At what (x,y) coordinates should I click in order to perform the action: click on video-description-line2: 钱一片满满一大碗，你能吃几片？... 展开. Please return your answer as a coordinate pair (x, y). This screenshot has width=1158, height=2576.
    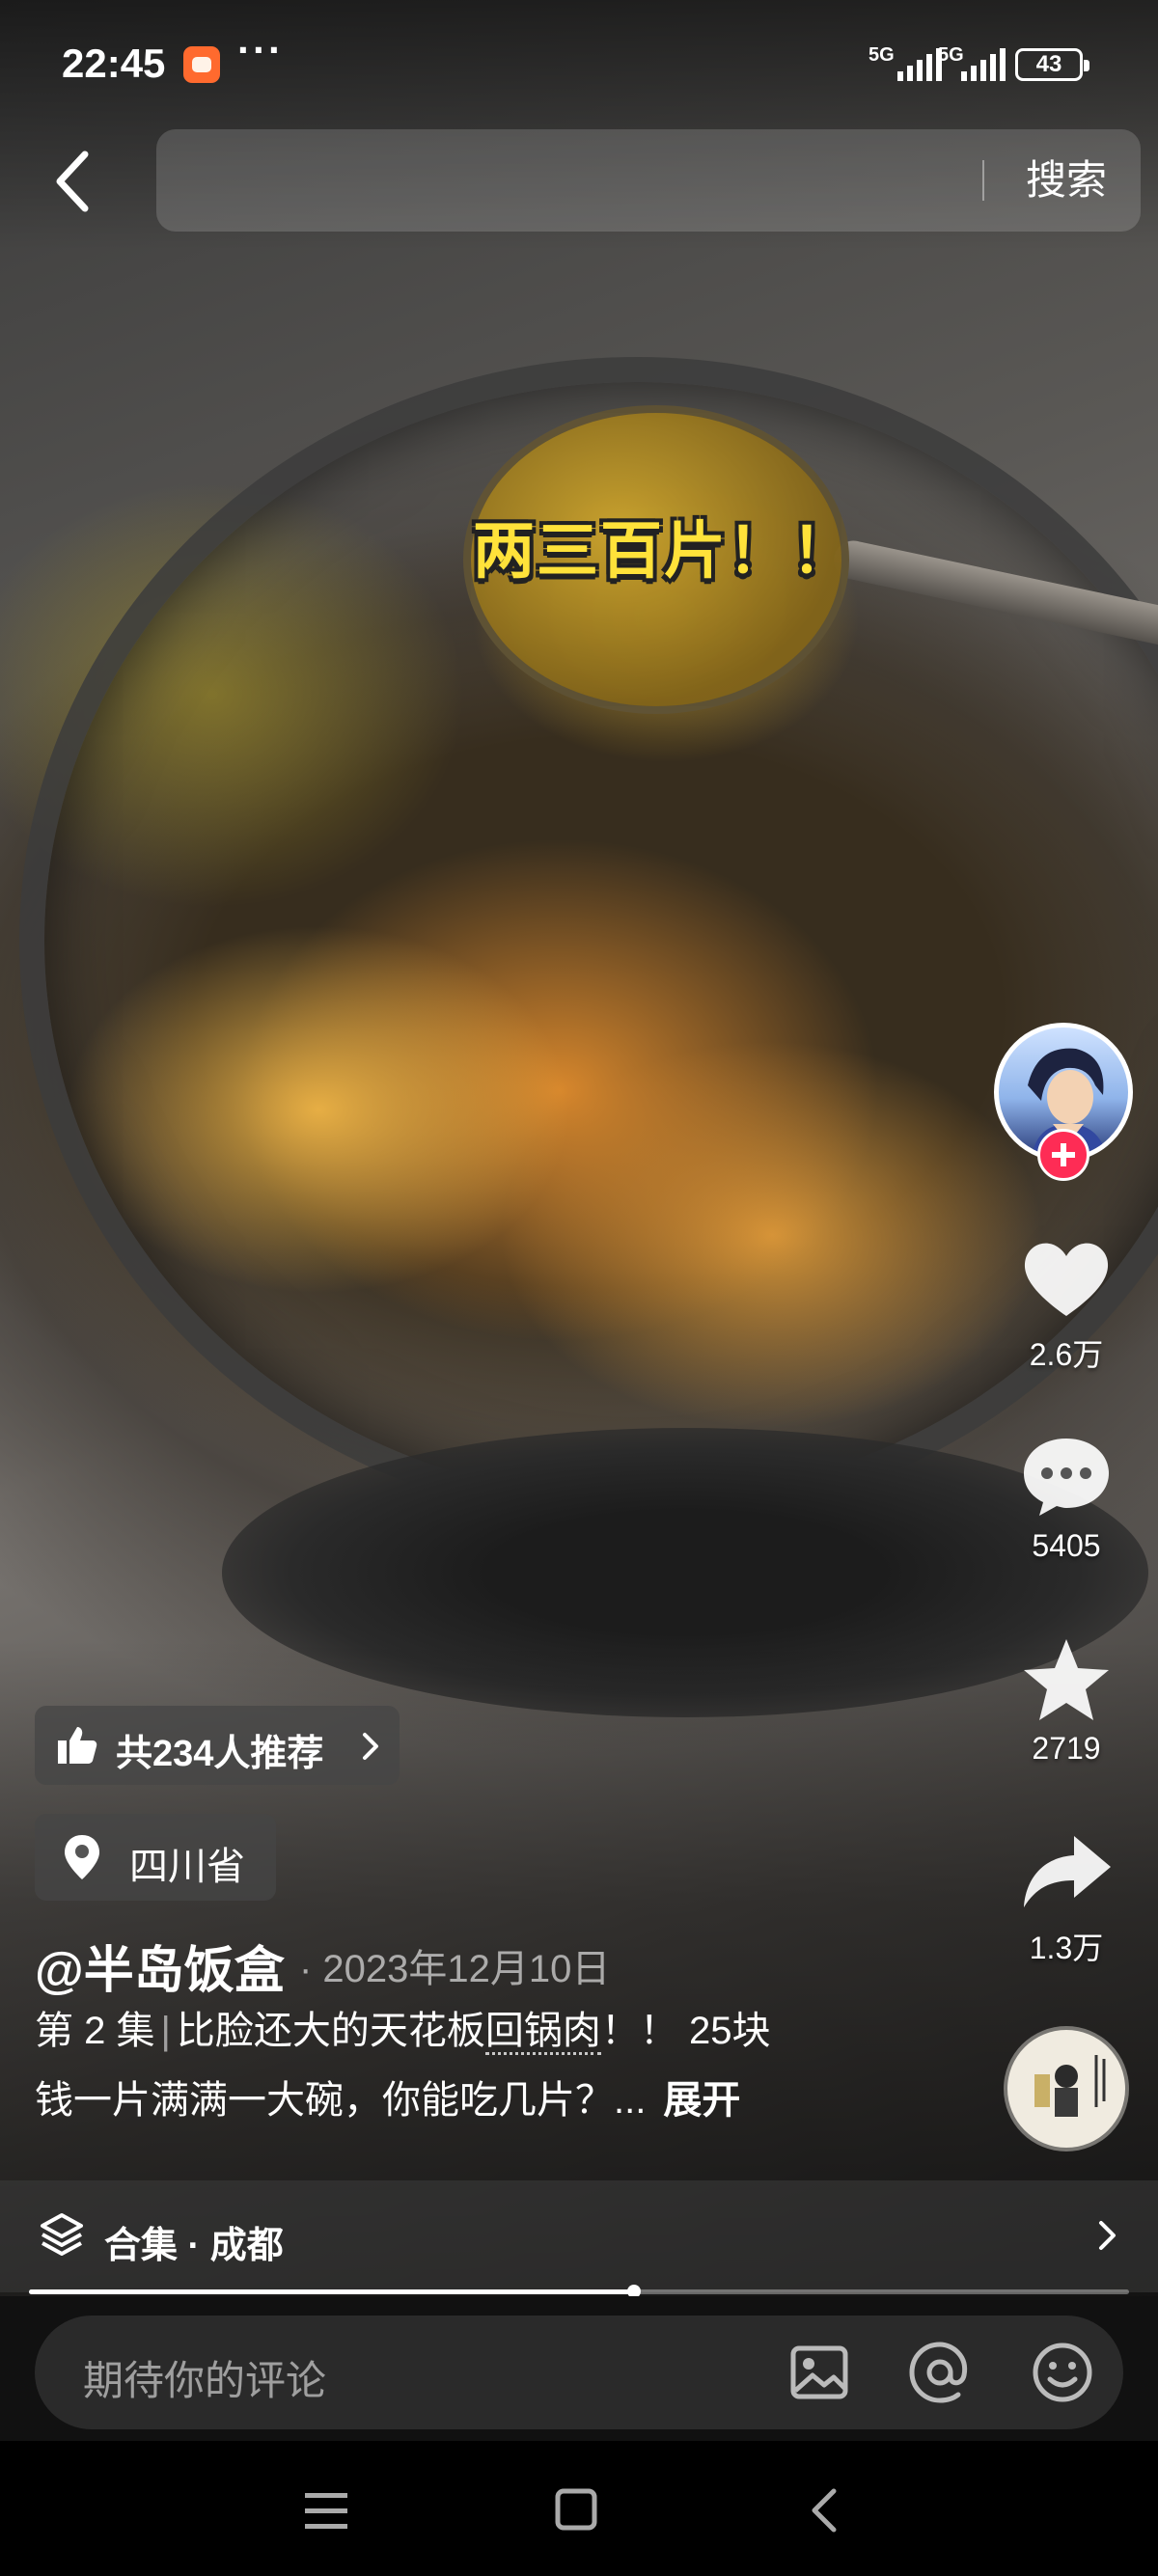
    Looking at the image, I should click on (469, 2100).